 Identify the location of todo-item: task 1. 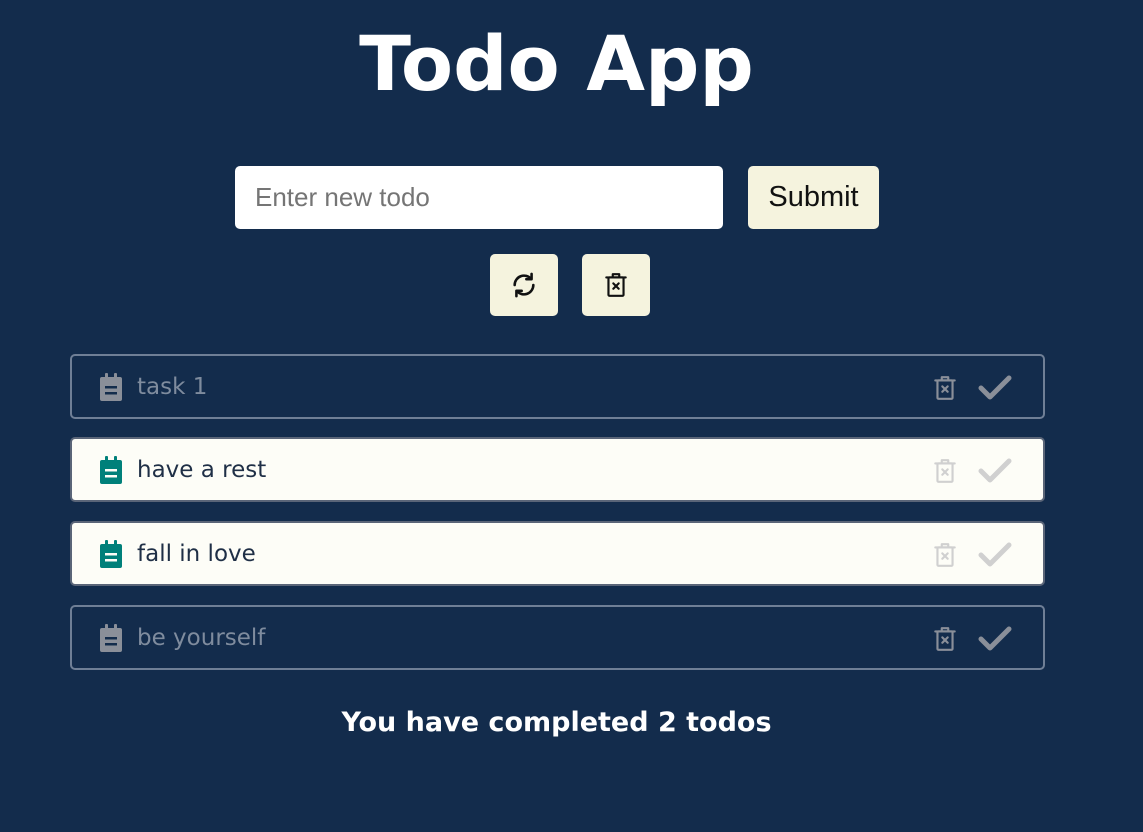
(557, 386).